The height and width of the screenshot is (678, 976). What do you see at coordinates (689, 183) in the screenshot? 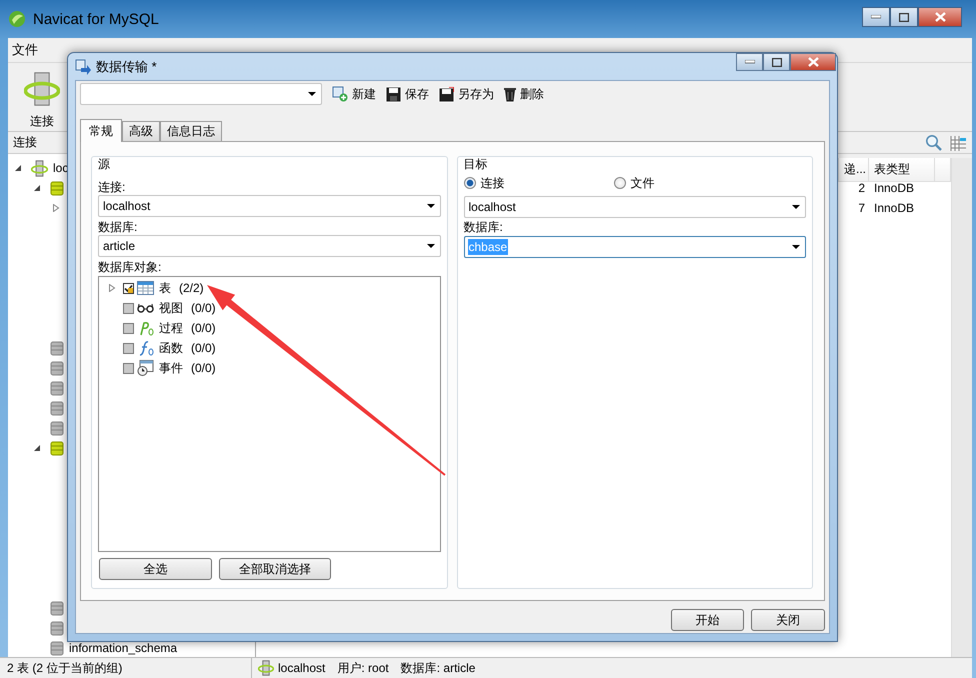
I see `radio-button: 文件` at bounding box center [689, 183].